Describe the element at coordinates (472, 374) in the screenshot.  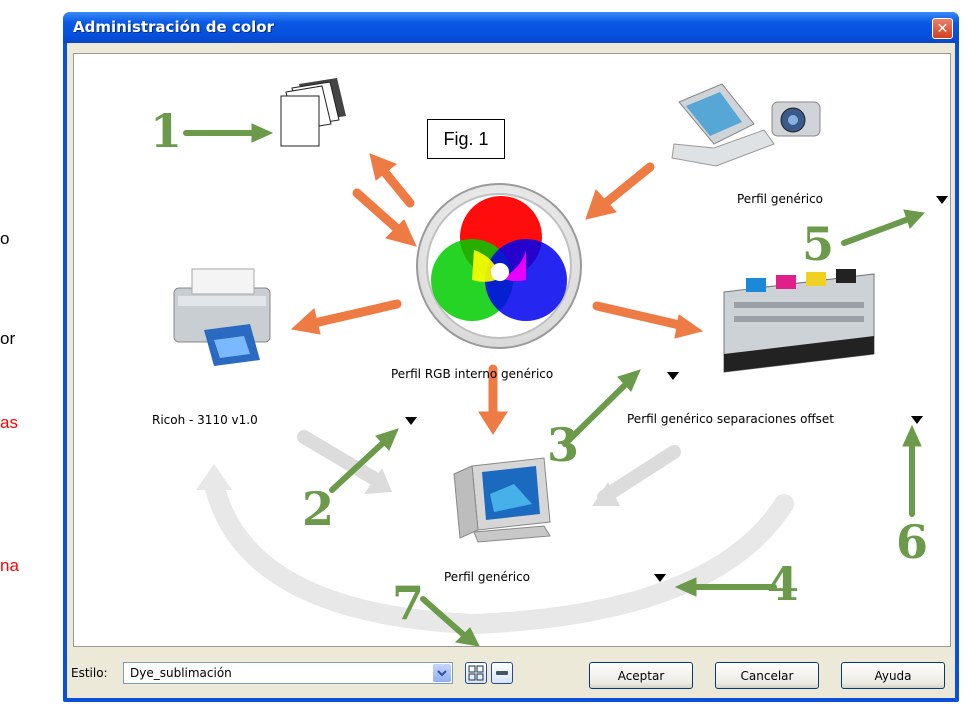
I see `rgb-profile-label: Perfil RGB interno genérico` at that location.